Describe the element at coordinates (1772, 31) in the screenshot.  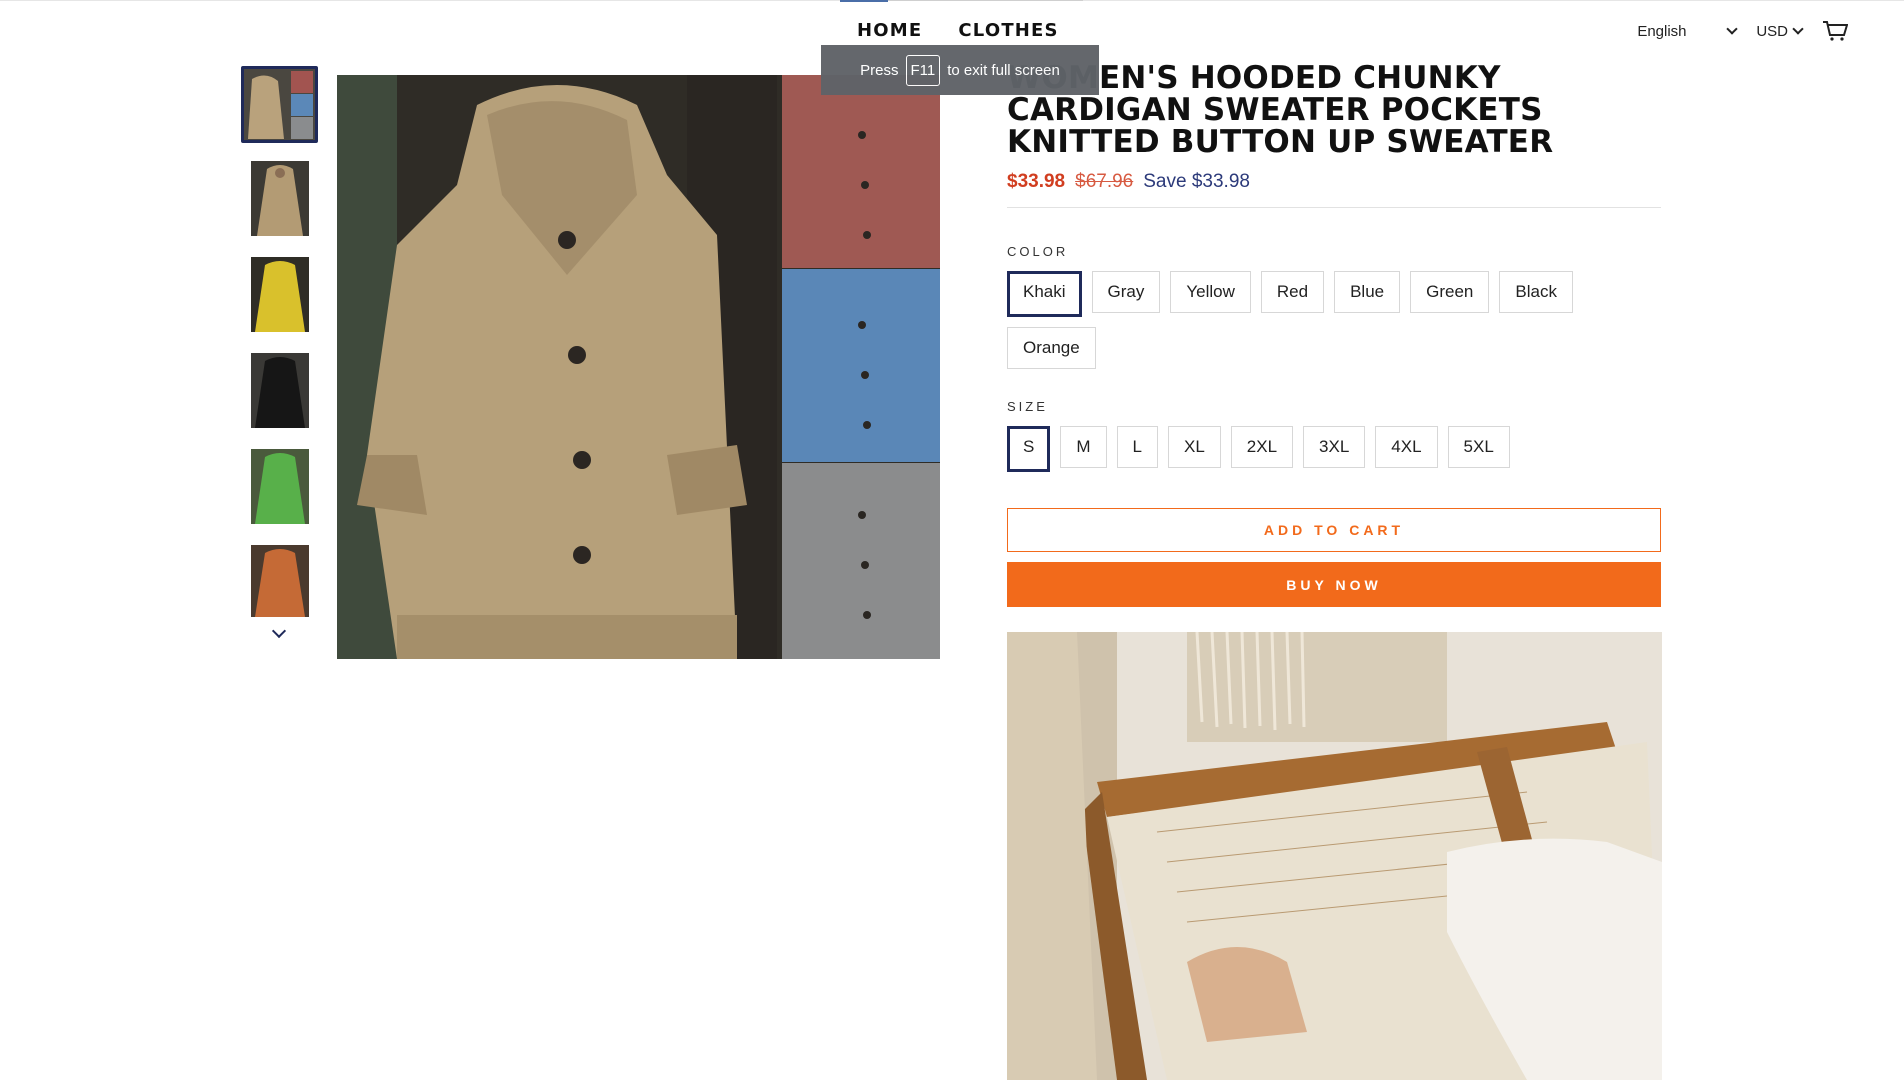
I see `currency-value: USD` at that location.